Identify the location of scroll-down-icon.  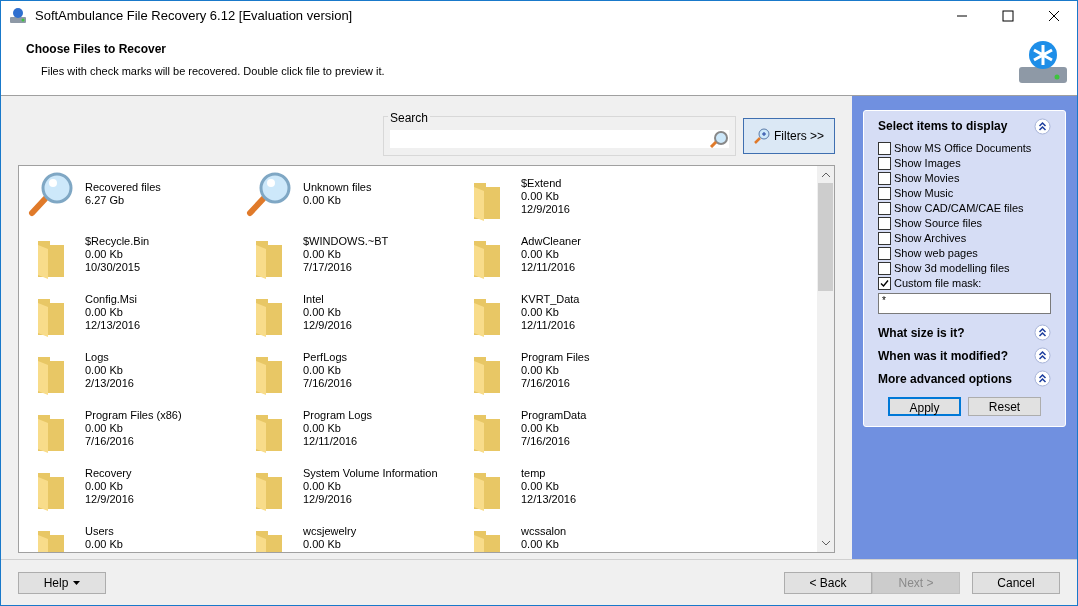
(825, 543).